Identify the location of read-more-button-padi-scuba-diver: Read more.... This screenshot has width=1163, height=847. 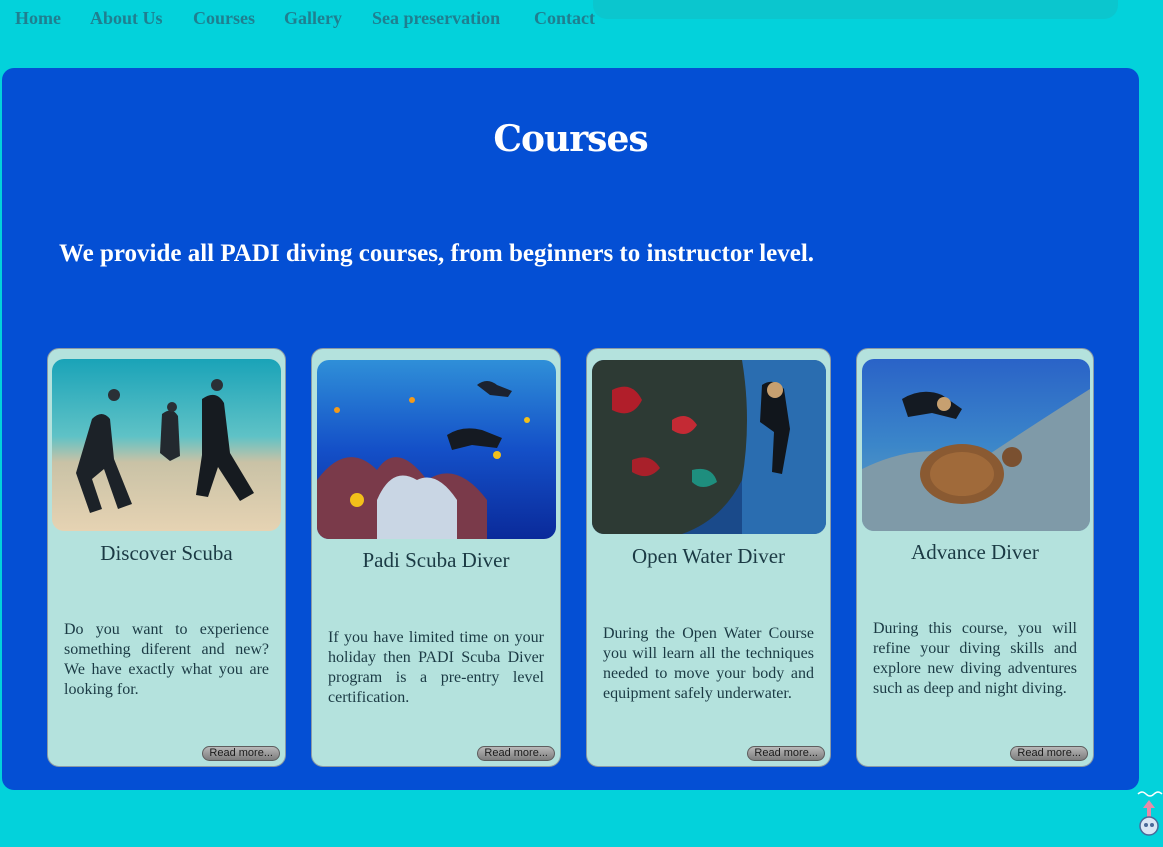
(516, 753).